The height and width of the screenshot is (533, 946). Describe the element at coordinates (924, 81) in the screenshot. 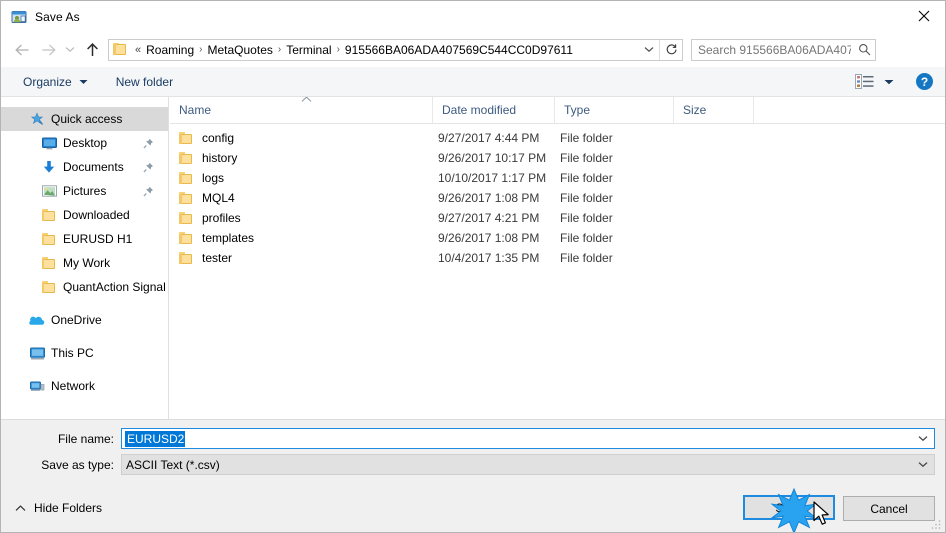

I see `help-button: ?` at that location.